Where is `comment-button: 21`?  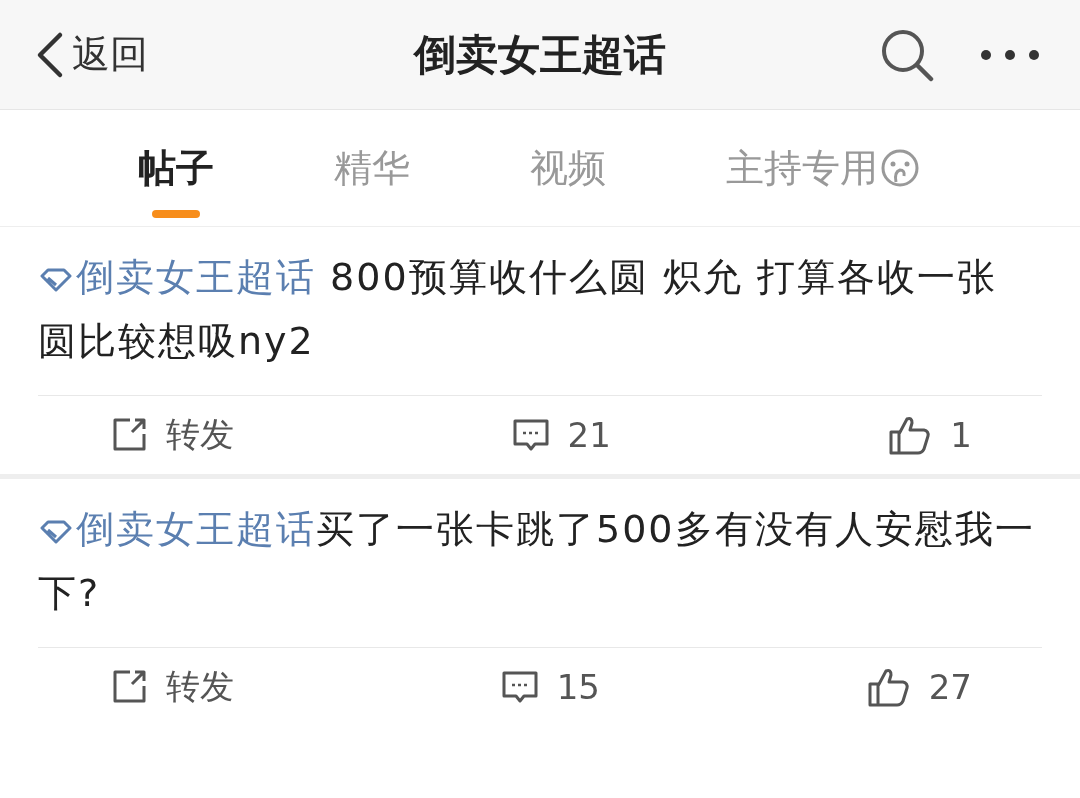 comment-button: 21 is located at coordinates (561, 435).